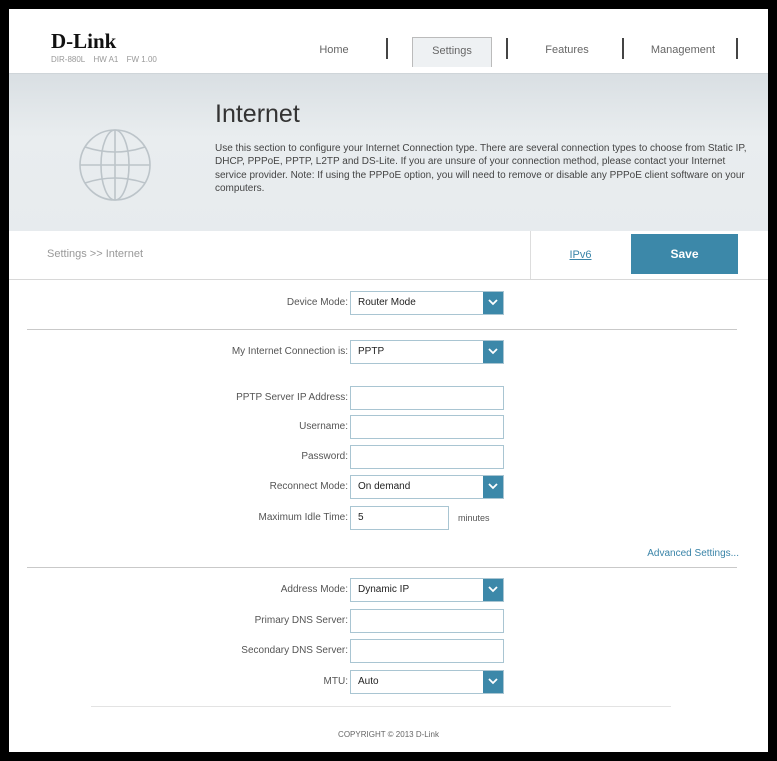 This screenshot has height=761, width=777. I want to click on device-mode-label: Device Mode:, so click(317, 302).